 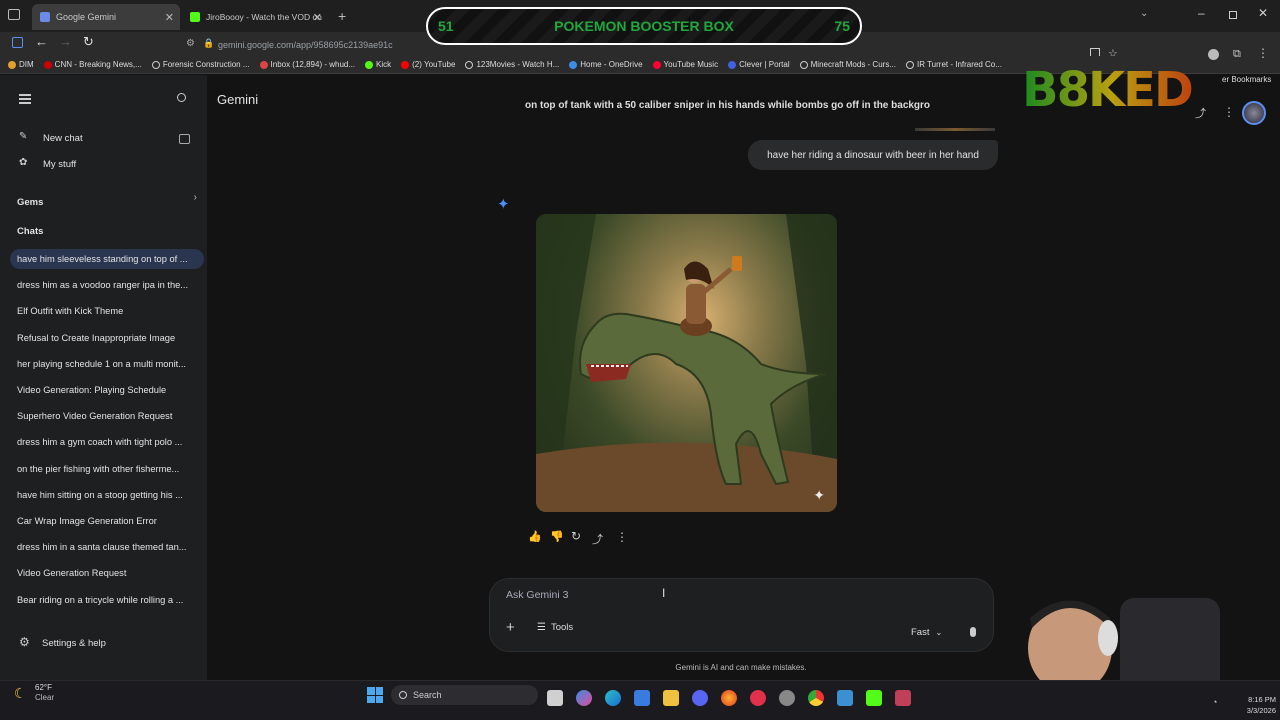 What do you see at coordinates (107, 338) in the screenshot?
I see `chat-history-item: Refusal to Create Inappropriate Image` at bounding box center [107, 338].